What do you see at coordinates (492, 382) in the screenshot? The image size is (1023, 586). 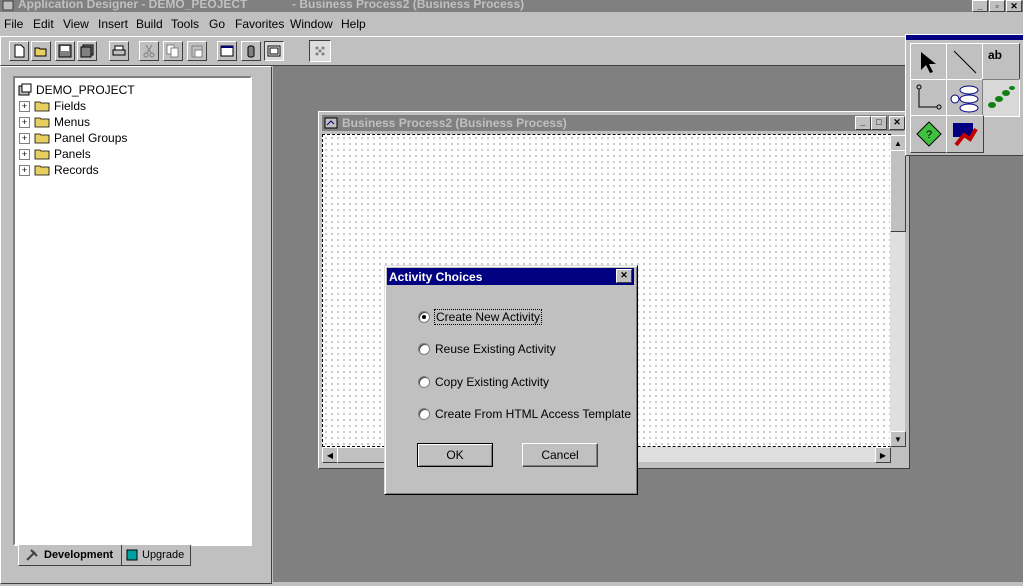 I see `radio-label: Copy Existing Activity` at bounding box center [492, 382].